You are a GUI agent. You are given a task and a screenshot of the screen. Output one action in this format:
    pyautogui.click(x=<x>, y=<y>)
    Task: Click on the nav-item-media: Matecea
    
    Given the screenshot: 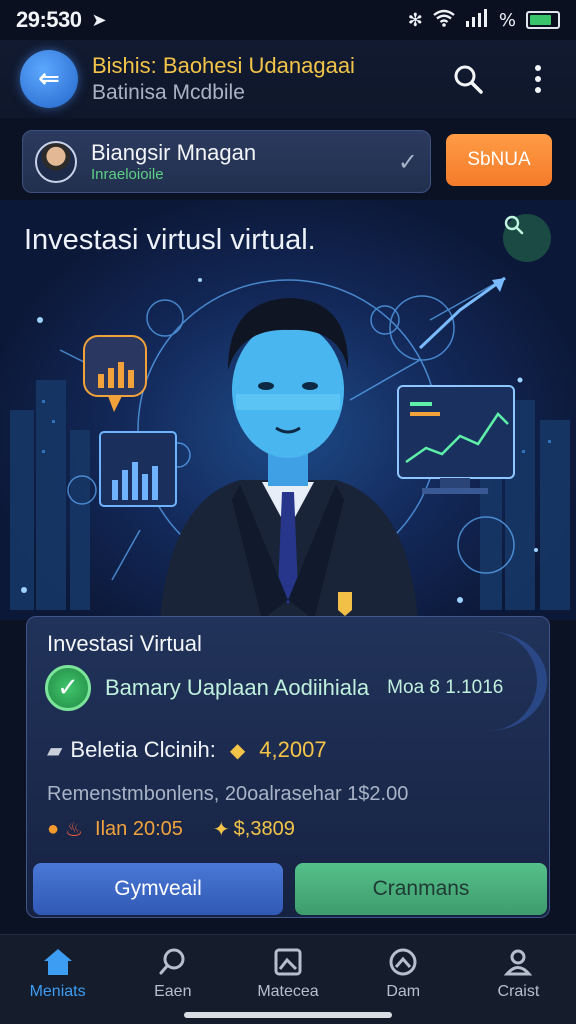 What is the action you would take?
    pyautogui.click(x=287, y=979)
    